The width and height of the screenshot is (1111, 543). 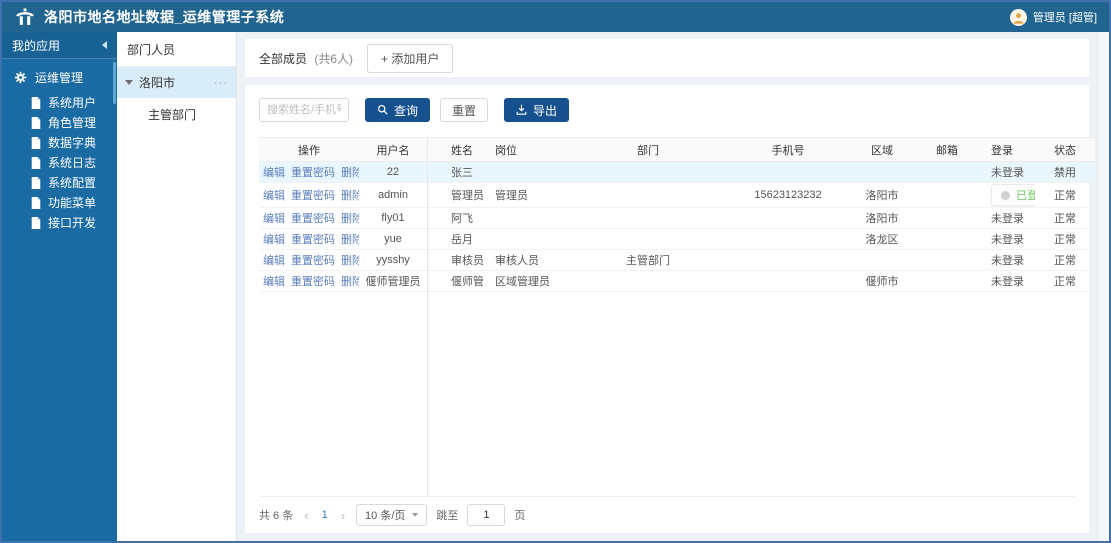 I want to click on sidebar-item-6: 接口开发, so click(x=59, y=223).